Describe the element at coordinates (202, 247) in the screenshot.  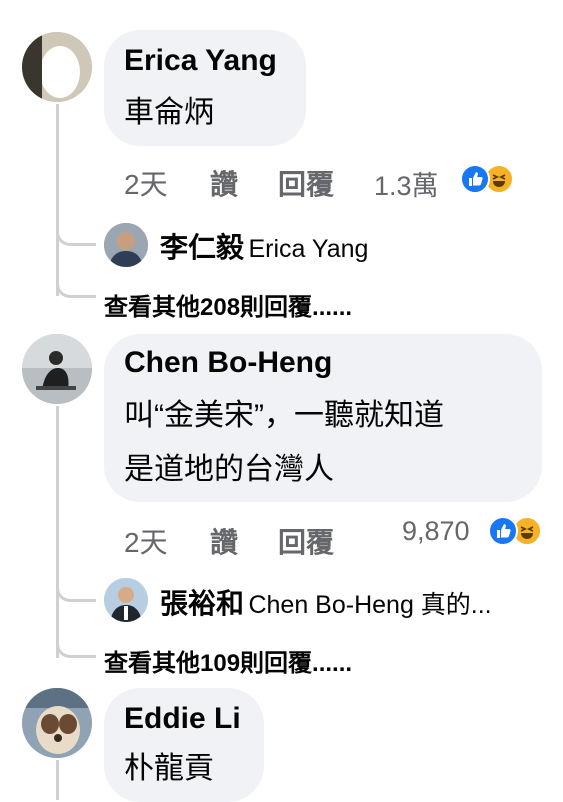
I see `reply-author: 李仁毅` at that location.